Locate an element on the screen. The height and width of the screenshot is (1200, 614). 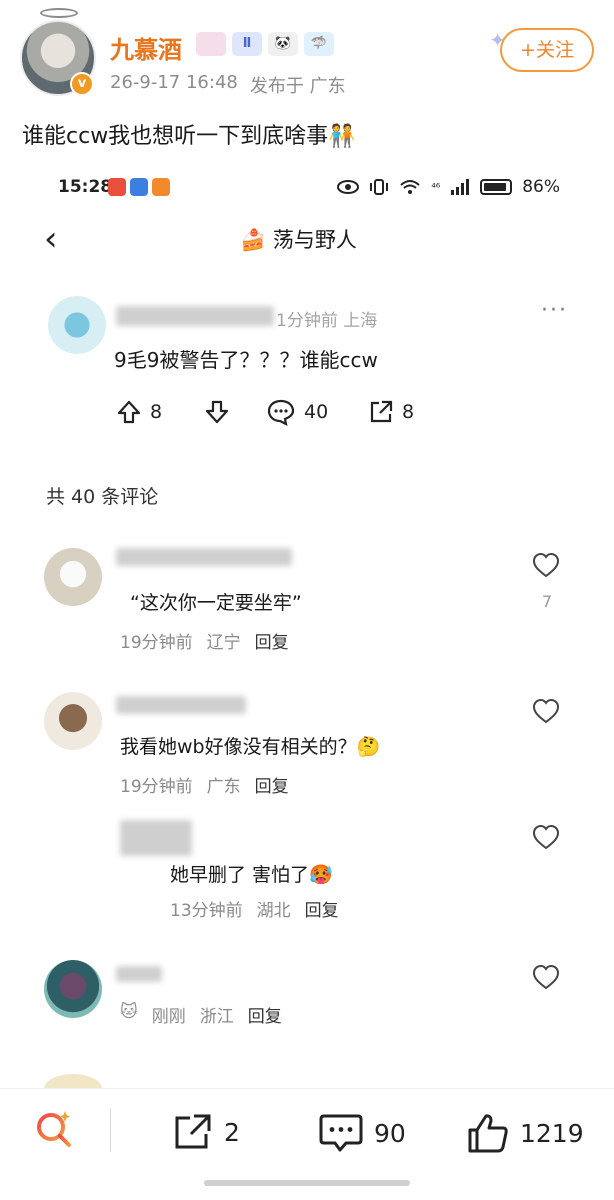
battery-percent: 86% is located at coordinates (541, 187).